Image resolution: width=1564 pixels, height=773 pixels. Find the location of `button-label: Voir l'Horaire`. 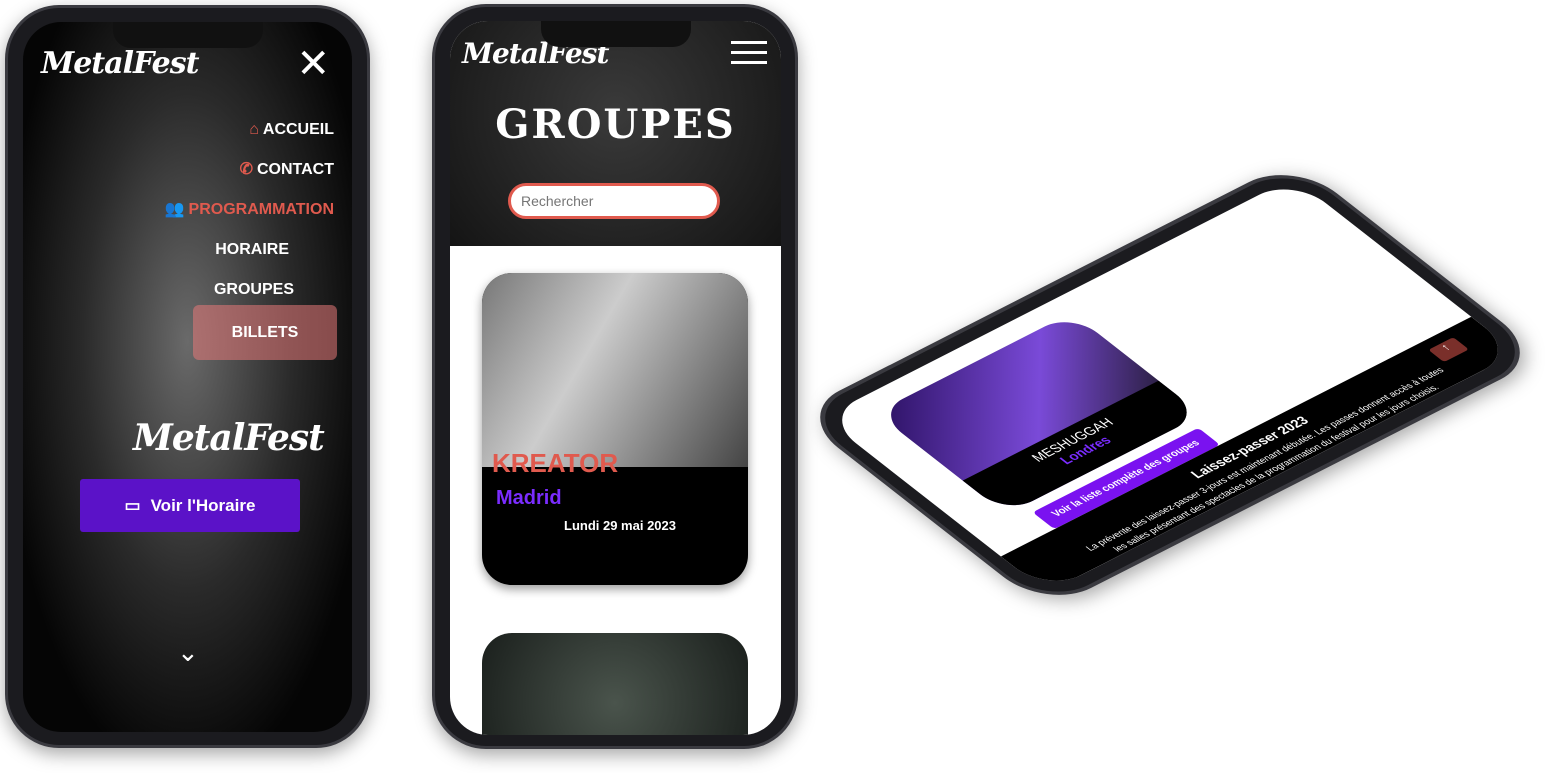

button-label: Voir l'Horaire is located at coordinates (203, 505).